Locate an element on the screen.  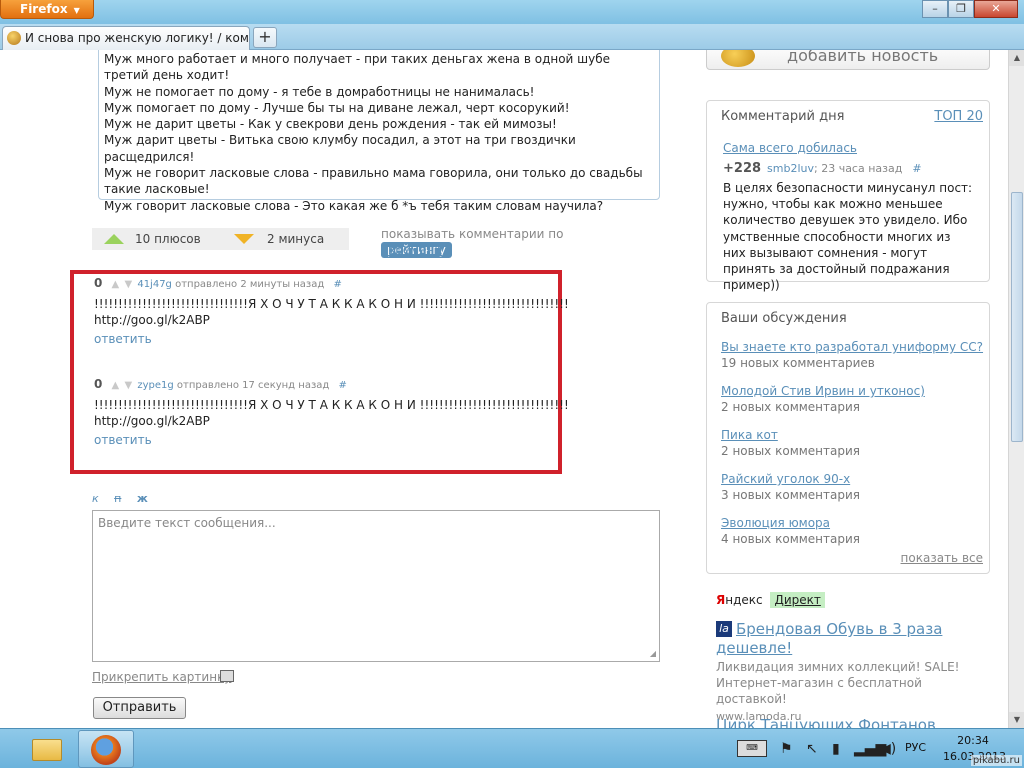
bold-button: ж is located at coordinates (142, 498).